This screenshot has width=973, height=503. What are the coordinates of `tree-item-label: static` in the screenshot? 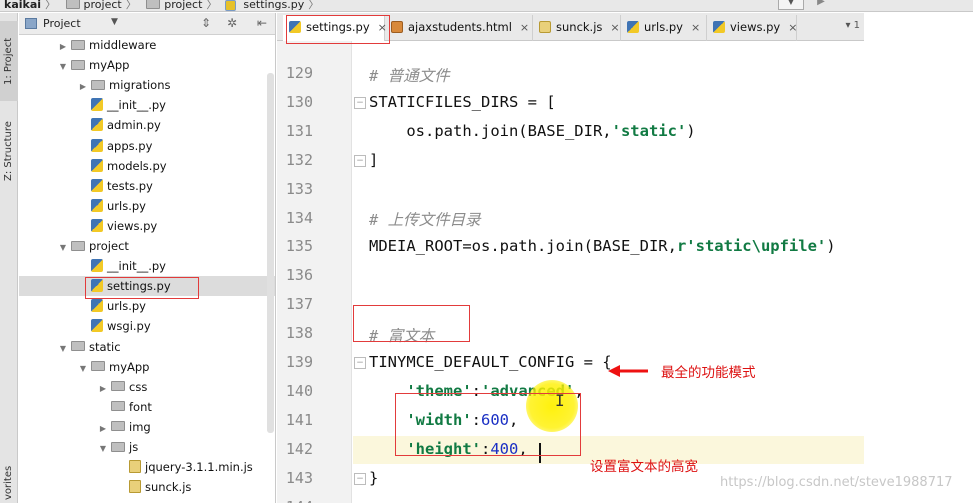 It's located at (105, 346).